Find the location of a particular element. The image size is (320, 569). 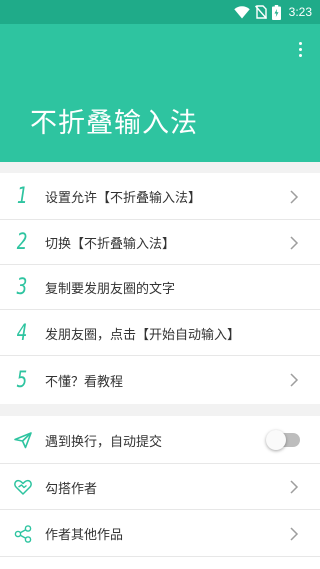

step-row-3: 3 复制要发朋友圈的文字 is located at coordinates (160, 287).